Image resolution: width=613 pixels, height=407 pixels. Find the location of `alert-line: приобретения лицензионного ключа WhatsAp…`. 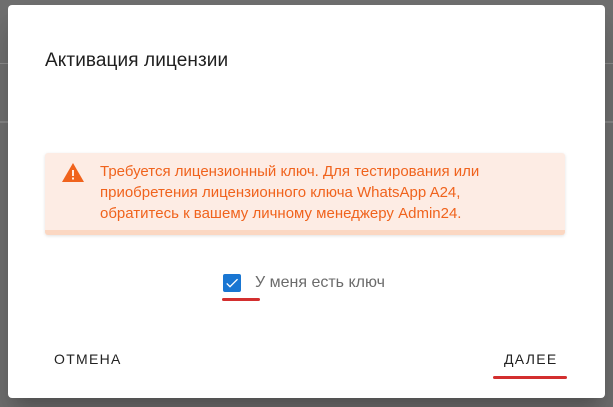

alert-line: приобретения лицензионного ключа WhatsAp… is located at coordinates (280, 192).